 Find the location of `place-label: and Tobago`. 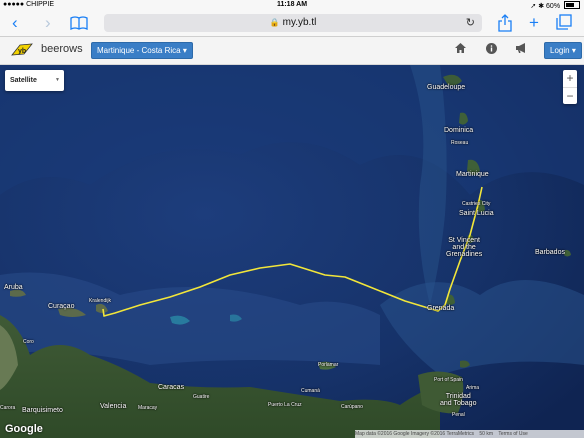

place-label: and Tobago is located at coordinates (458, 403).